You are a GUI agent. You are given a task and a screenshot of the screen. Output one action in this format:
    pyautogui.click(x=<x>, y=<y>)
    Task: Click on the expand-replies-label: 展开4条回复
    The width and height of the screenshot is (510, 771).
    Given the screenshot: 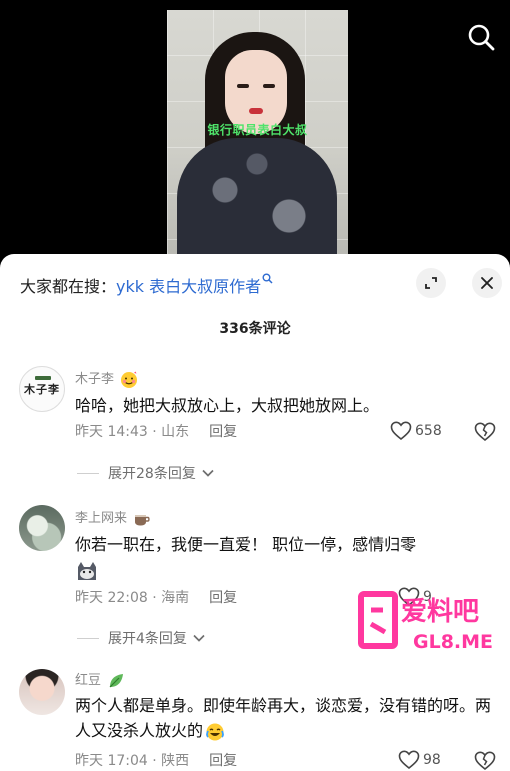 What is the action you would take?
    pyautogui.click(x=147, y=639)
    